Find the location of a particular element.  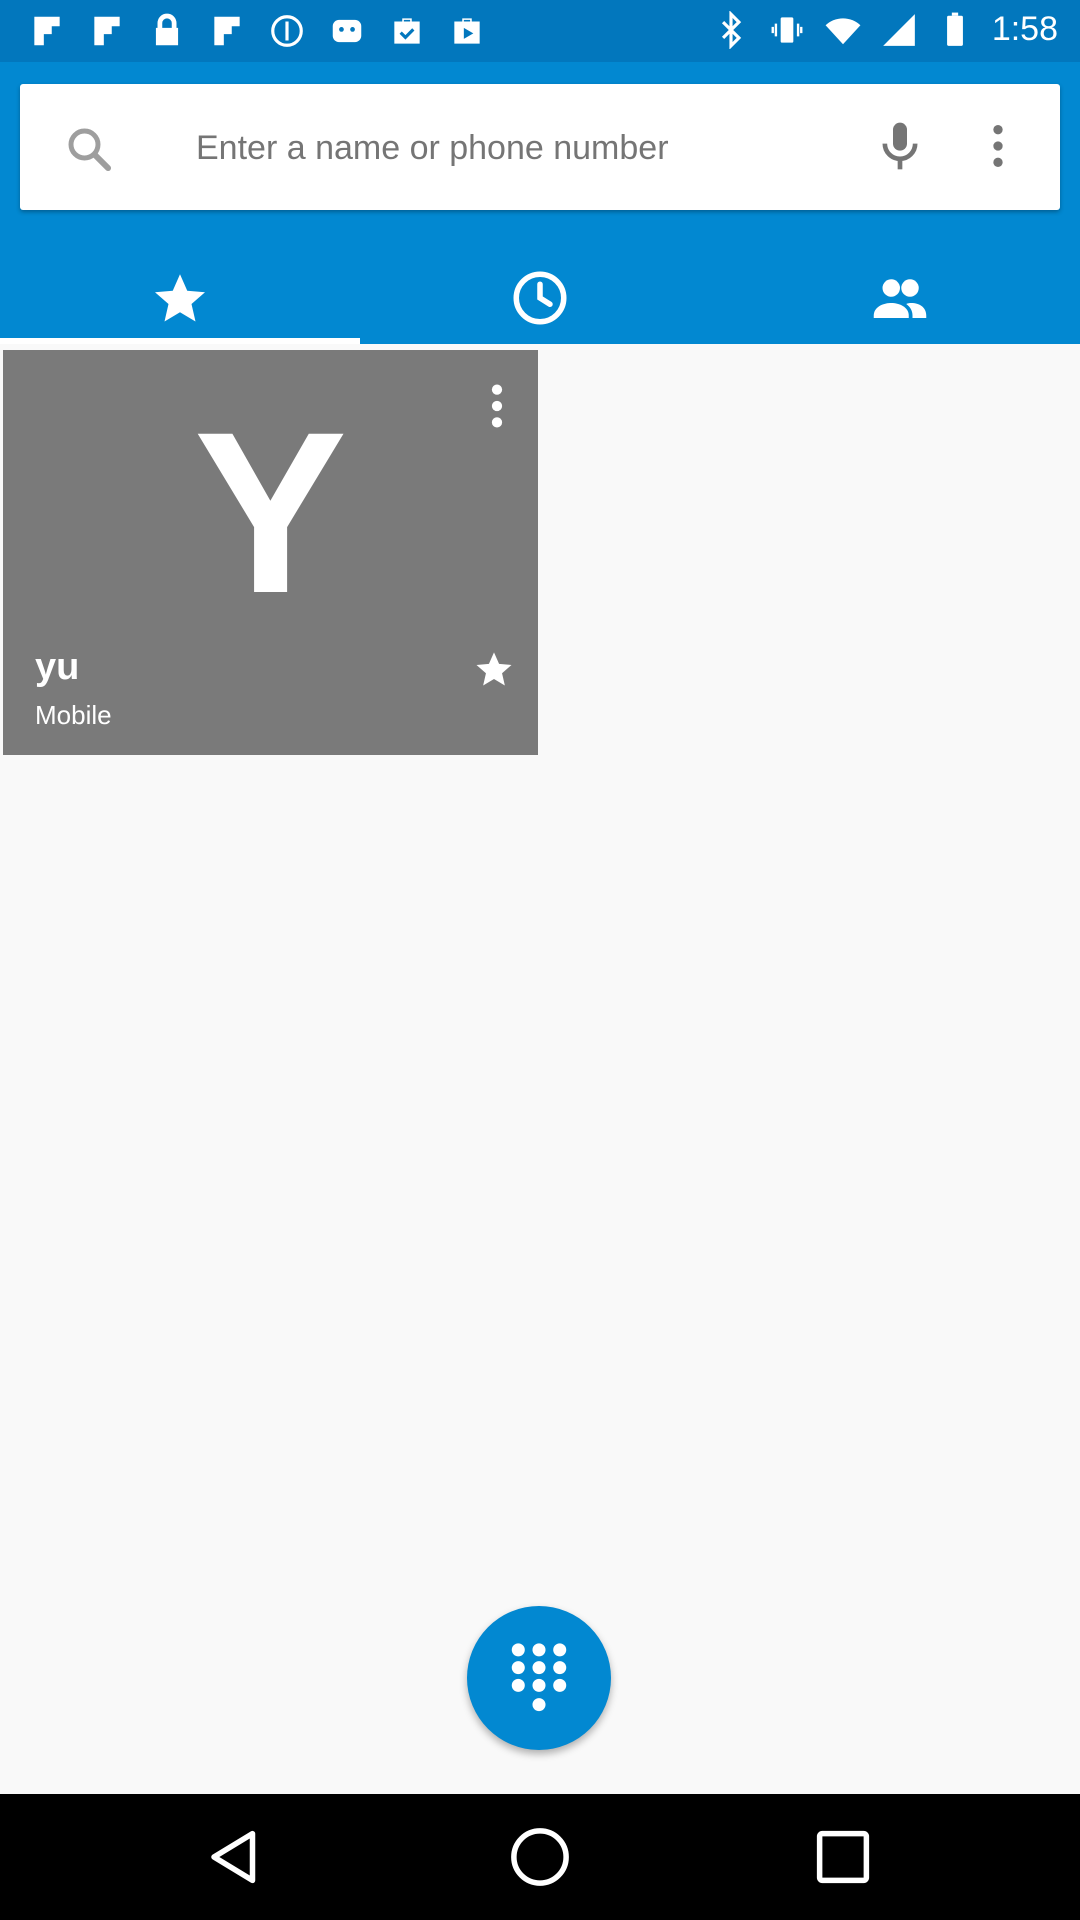

battery-icon is located at coordinates (954, 29).